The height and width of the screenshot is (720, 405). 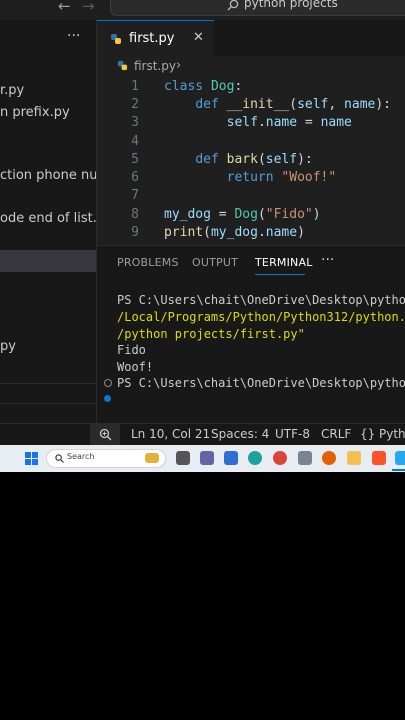 What do you see at coordinates (251, 67) in the screenshot?
I see `breadcrumb: first.py ›` at bounding box center [251, 67].